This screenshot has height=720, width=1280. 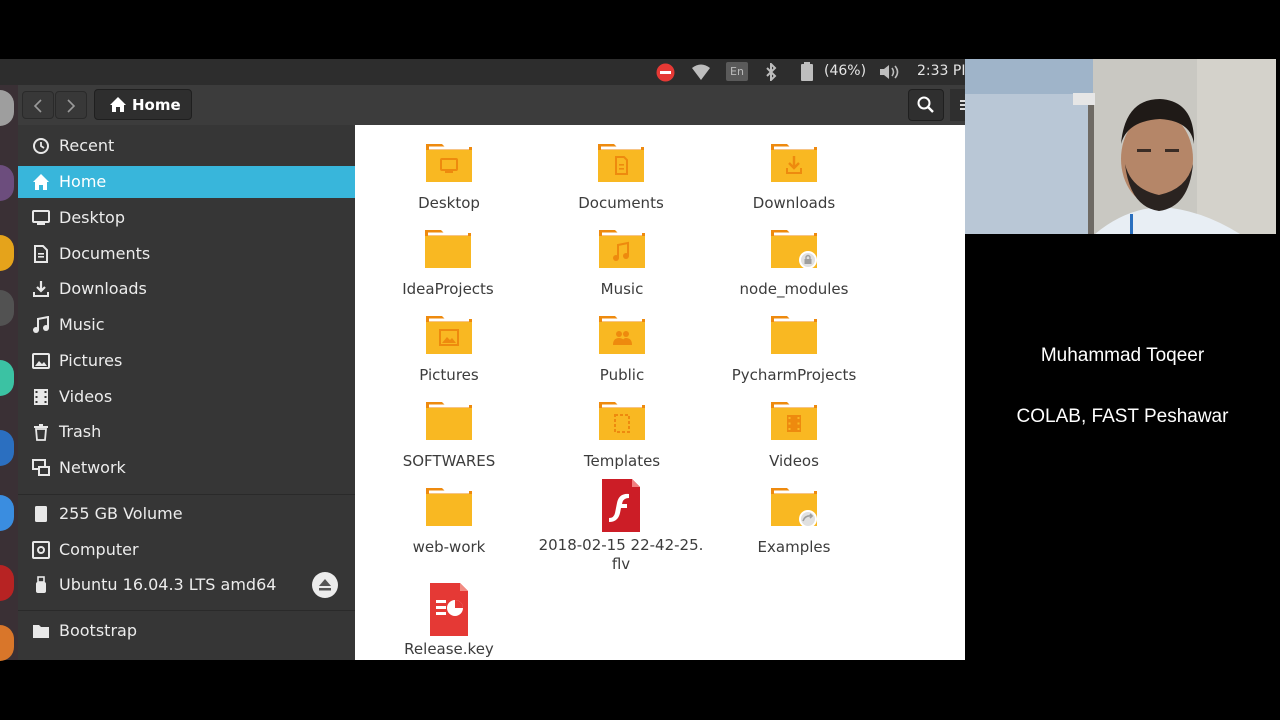 I want to click on file-name: SOFTWARES, so click(x=449, y=461).